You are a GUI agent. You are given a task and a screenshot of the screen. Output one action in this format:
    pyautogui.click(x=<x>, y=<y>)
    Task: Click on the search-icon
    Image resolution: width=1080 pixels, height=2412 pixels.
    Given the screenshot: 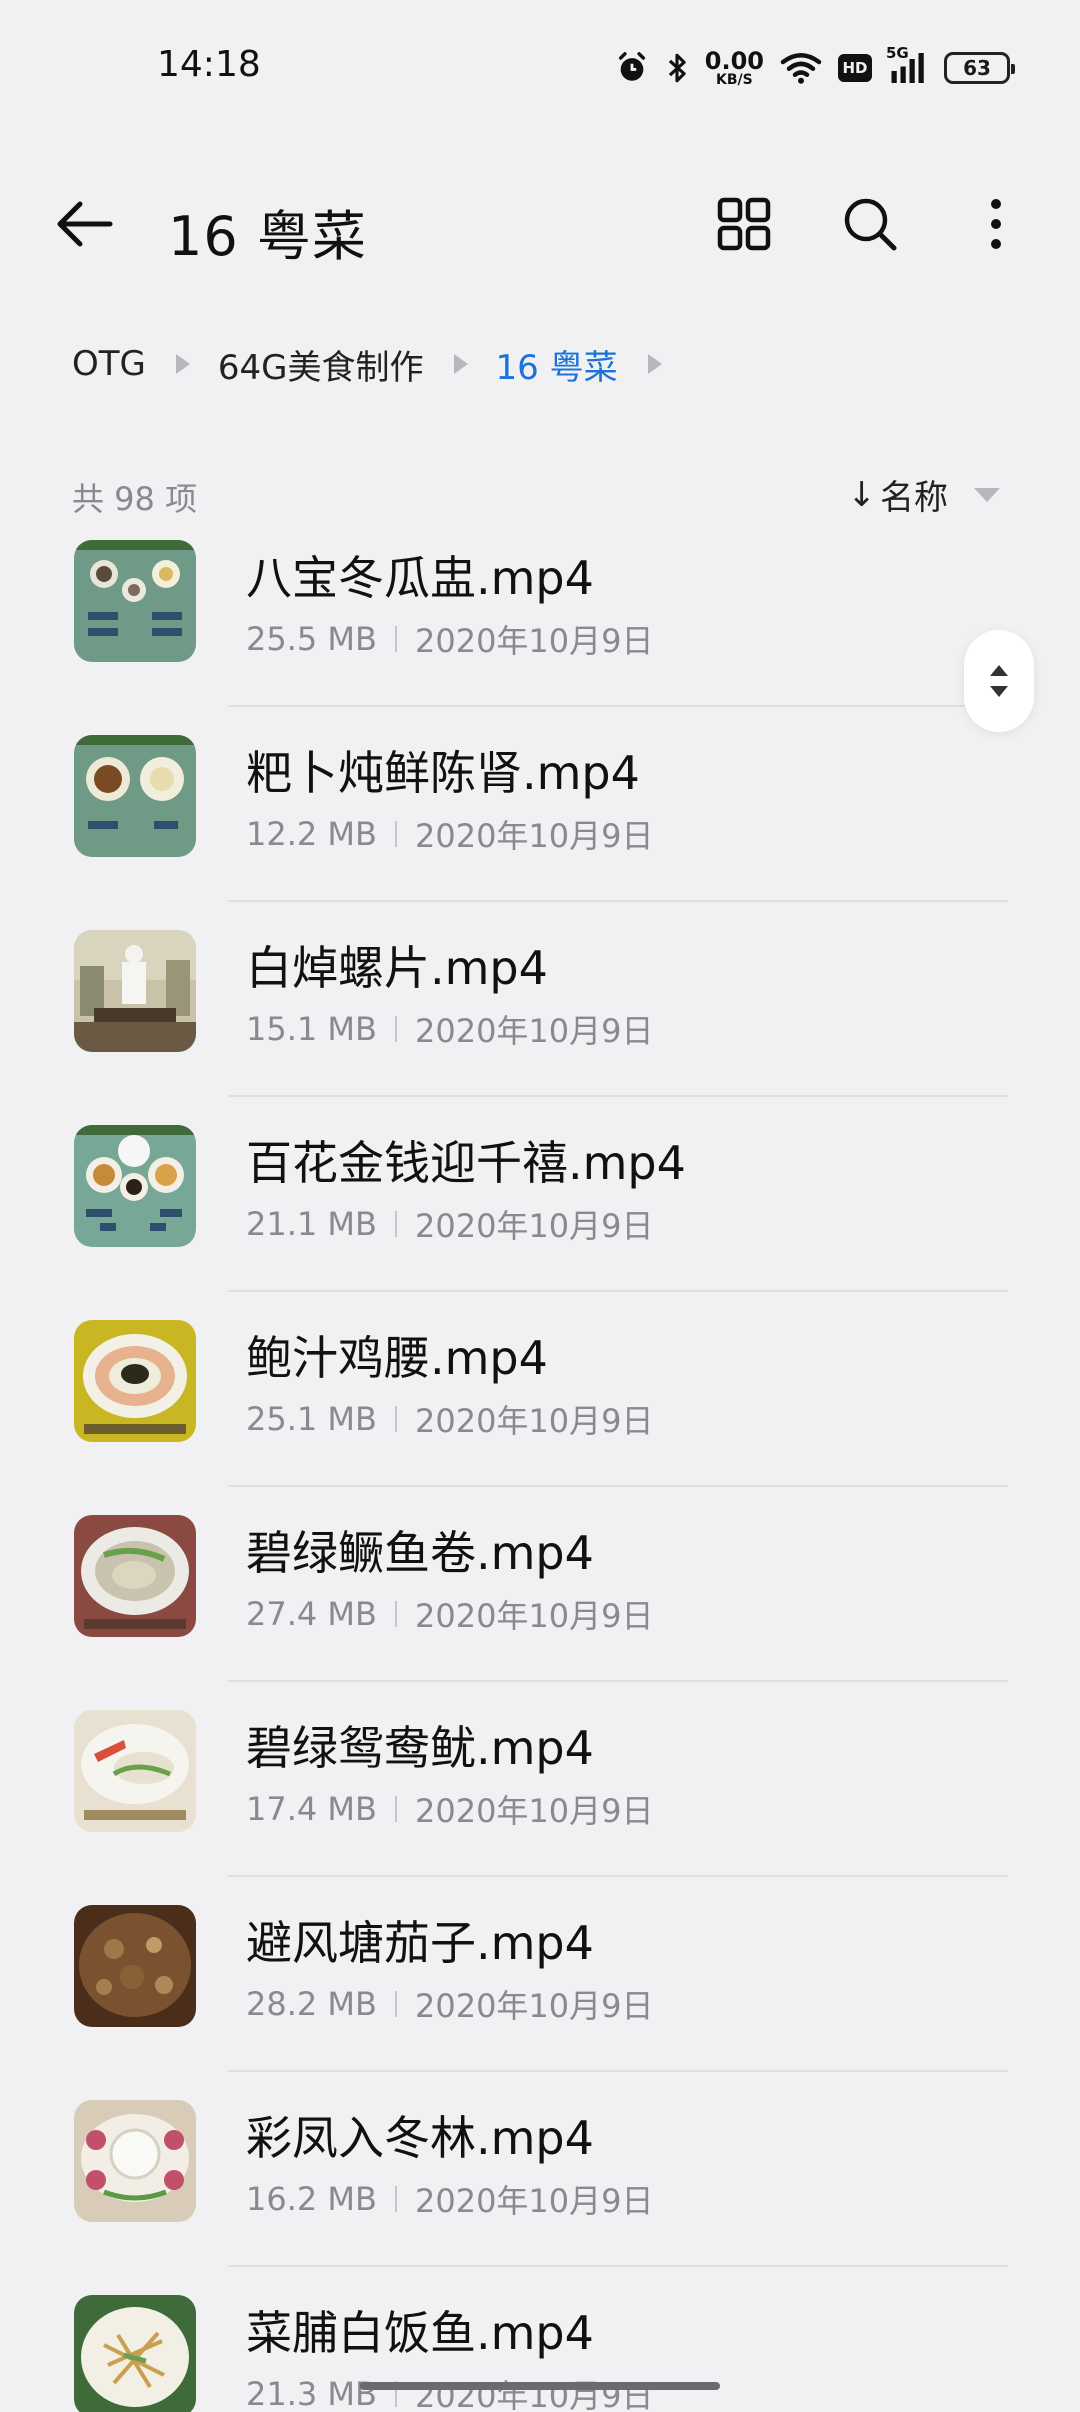 What is the action you would take?
    pyautogui.click(x=870, y=224)
    